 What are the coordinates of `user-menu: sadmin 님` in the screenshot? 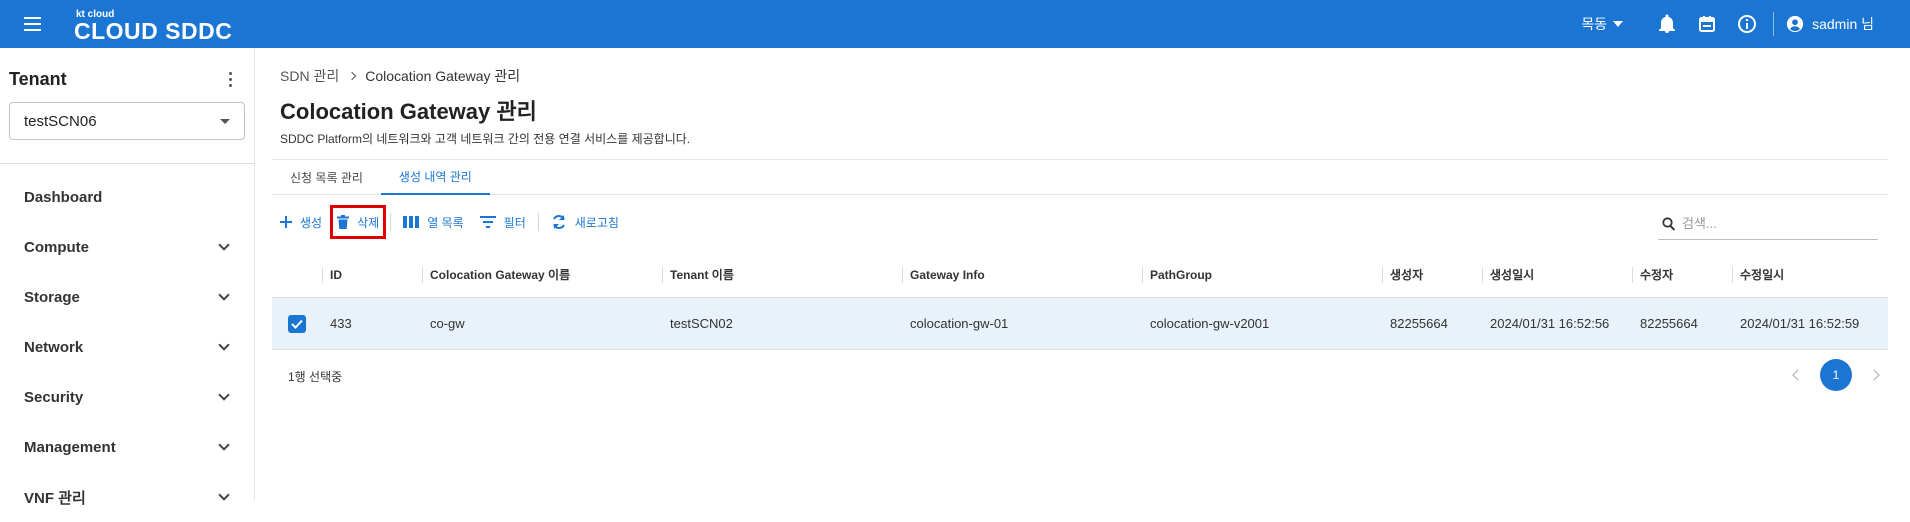 It's located at (1830, 24).